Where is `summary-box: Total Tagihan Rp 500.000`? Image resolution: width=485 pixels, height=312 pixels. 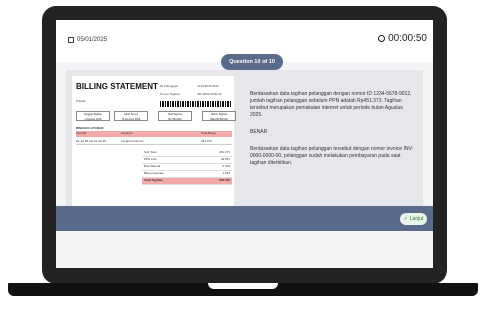
summary-box: Total Tagihan Rp 500.000 is located at coordinates (175, 116).